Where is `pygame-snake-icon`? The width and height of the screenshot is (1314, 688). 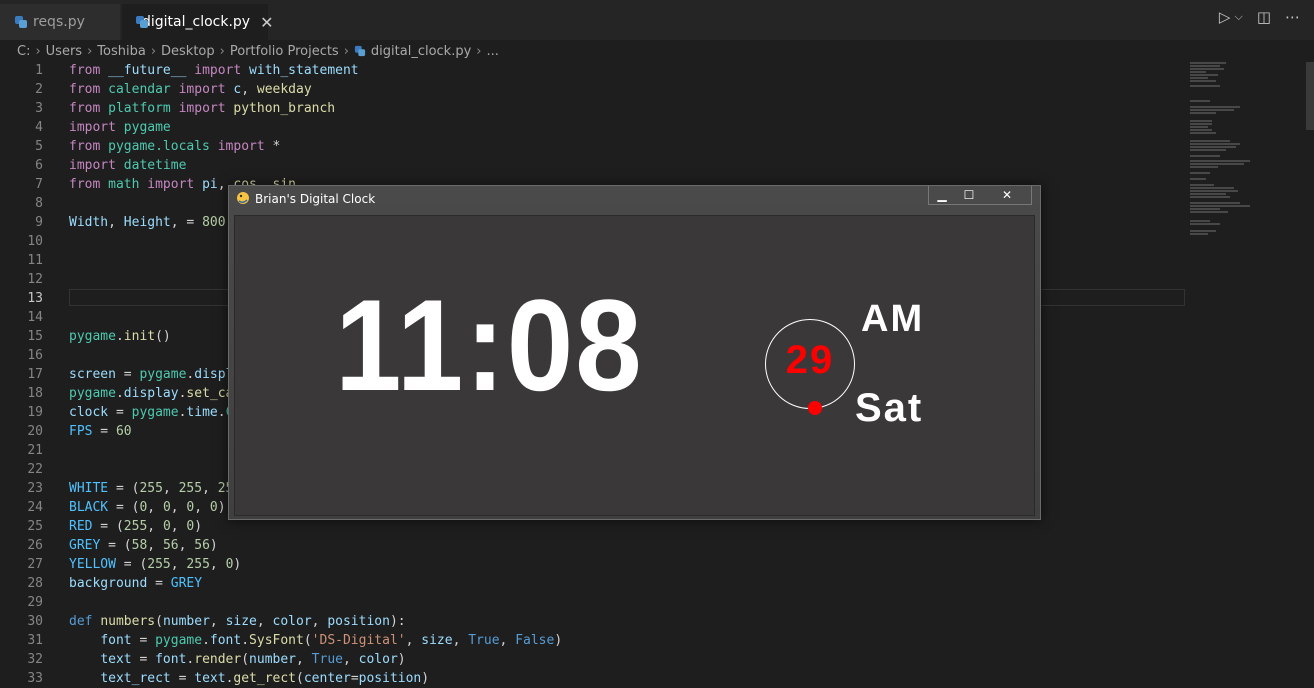
pygame-snake-icon is located at coordinates (243, 198).